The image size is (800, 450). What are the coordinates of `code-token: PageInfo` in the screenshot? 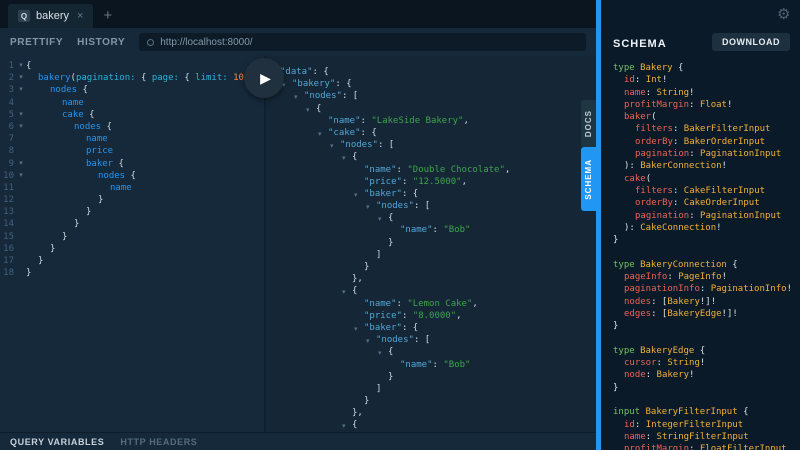 It's located at (700, 277).